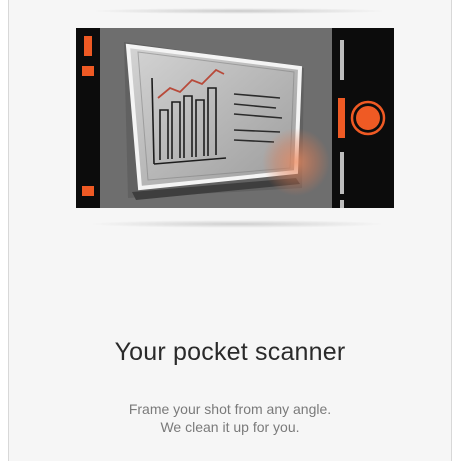 This screenshot has width=454, height=461. I want to click on shutter-button-icon, so click(368, 118).